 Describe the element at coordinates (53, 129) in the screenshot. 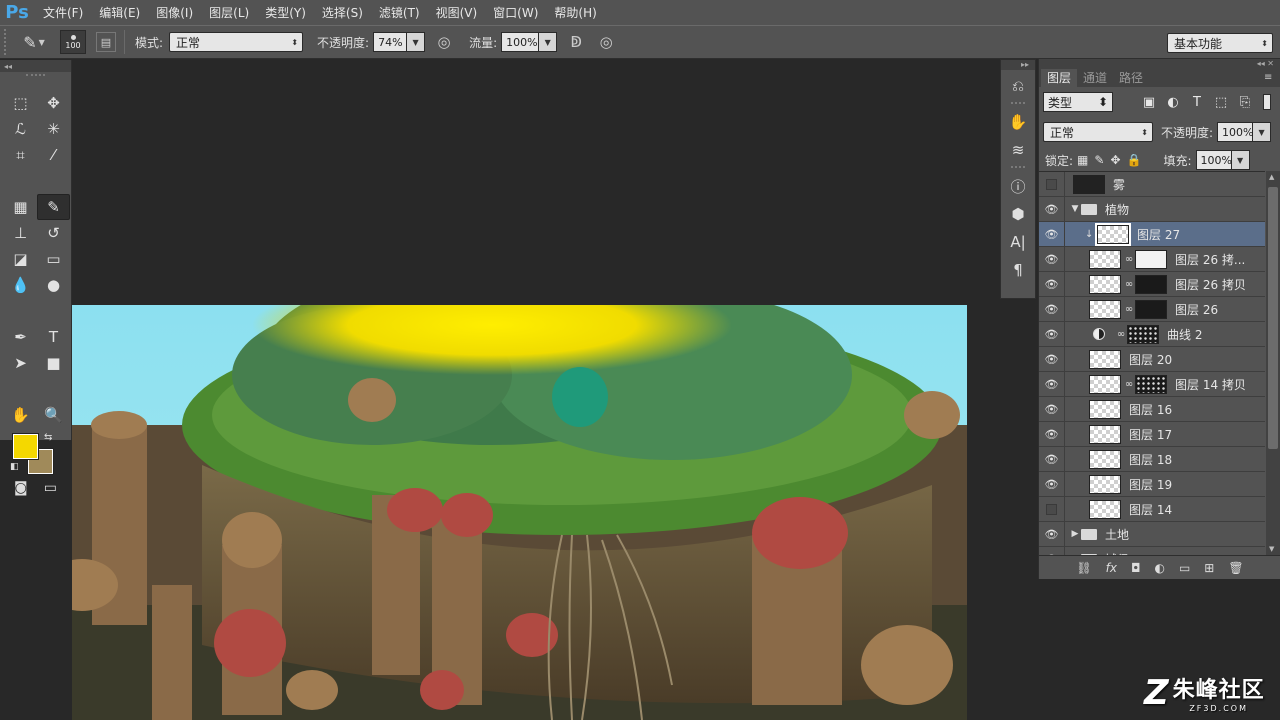

I see `magic-wand-tool-icon: ✳` at that location.